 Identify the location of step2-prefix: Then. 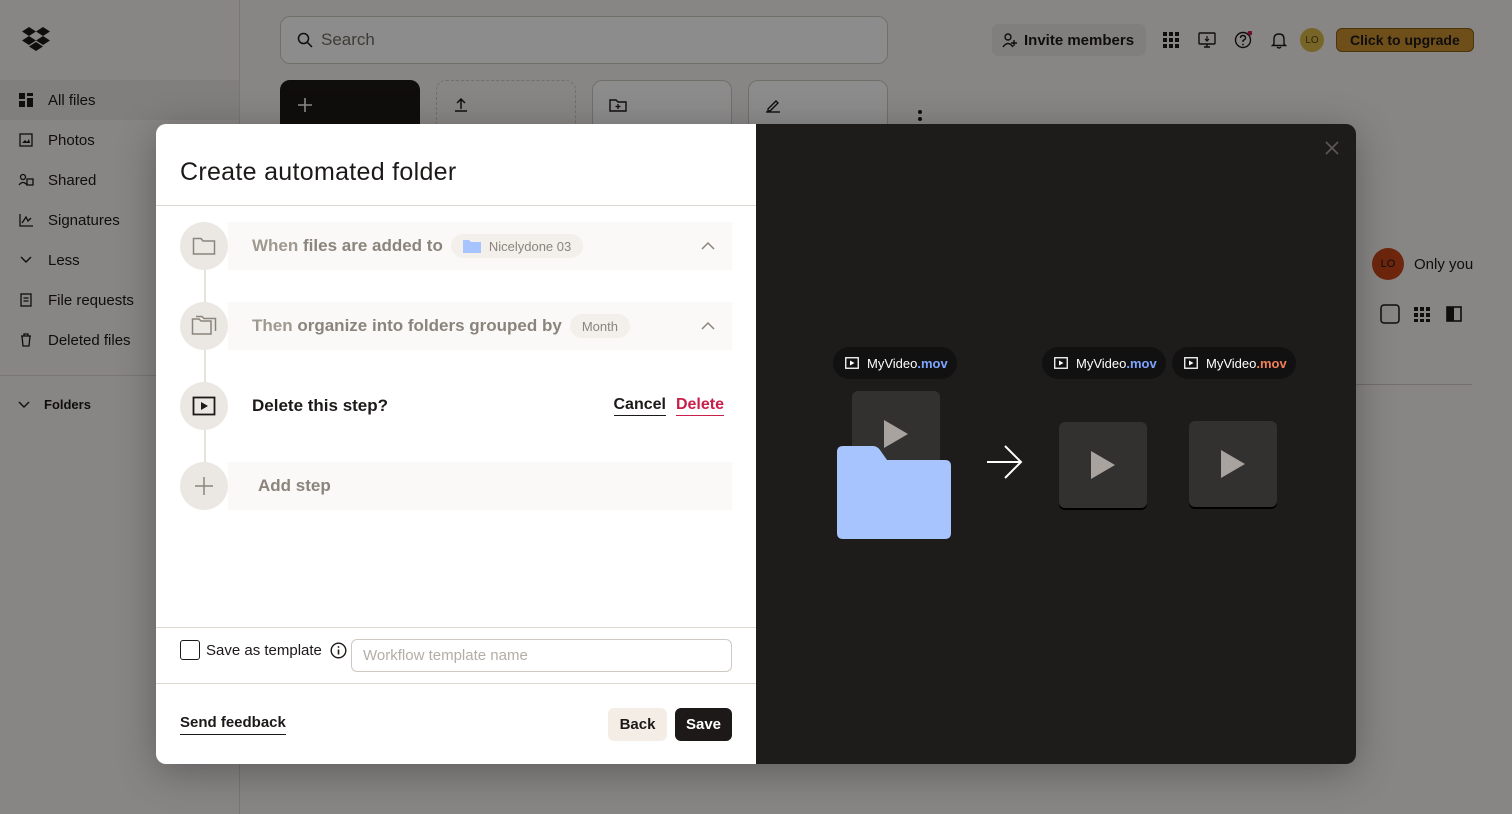
(272, 325).